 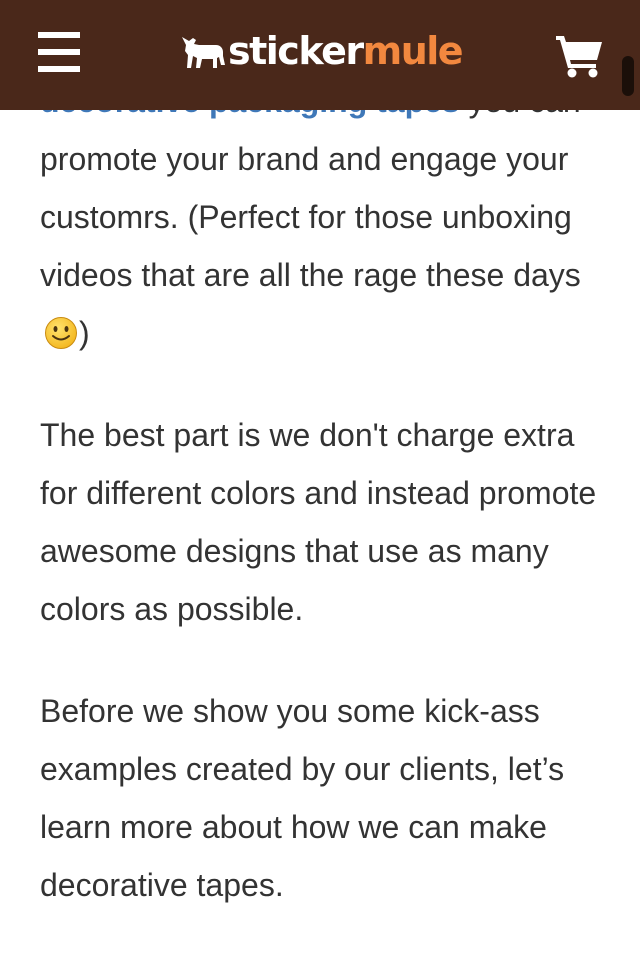 I want to click on menu-bar-middle, so click(x=59, y=52).